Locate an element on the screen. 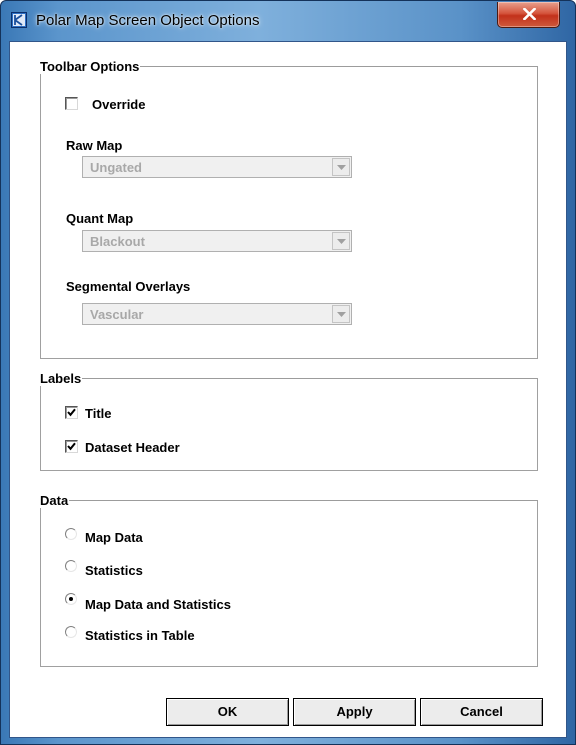 This screenshot has width=576, height=745. data-legend: Data is located at coordinates (54, 500).